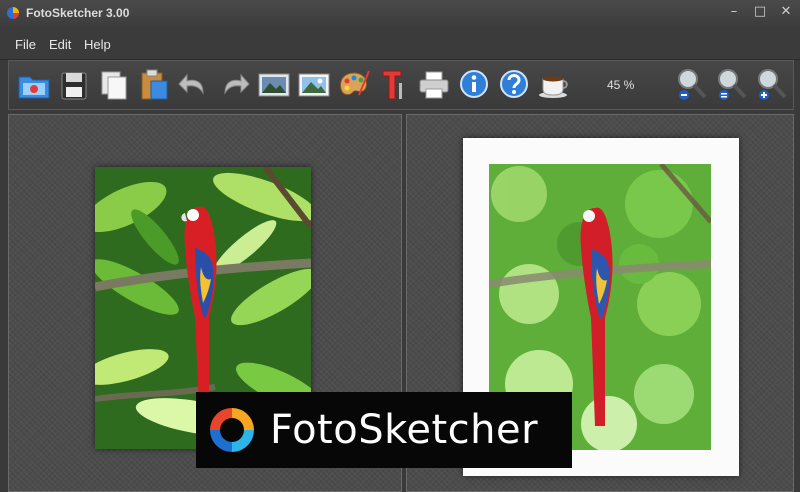 The height and width of the screenshot is (492, 800). I want to click on print-icon, so click(434, 85).